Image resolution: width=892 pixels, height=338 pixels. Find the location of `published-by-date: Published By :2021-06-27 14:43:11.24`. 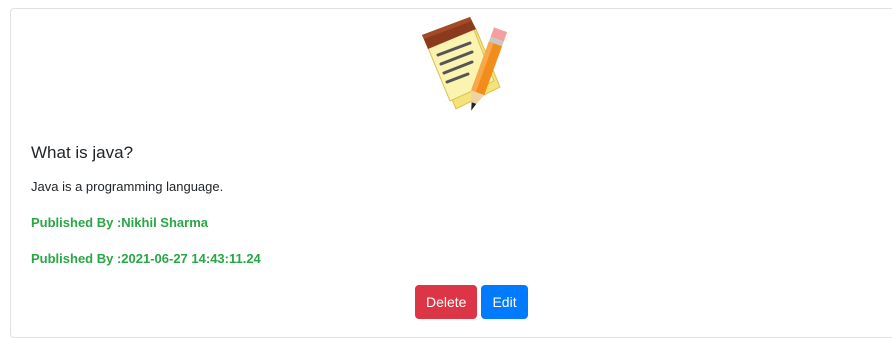

published-by-date: Published By :2021-06-27 14:43:11.24 is located at coordinates (146, 258).